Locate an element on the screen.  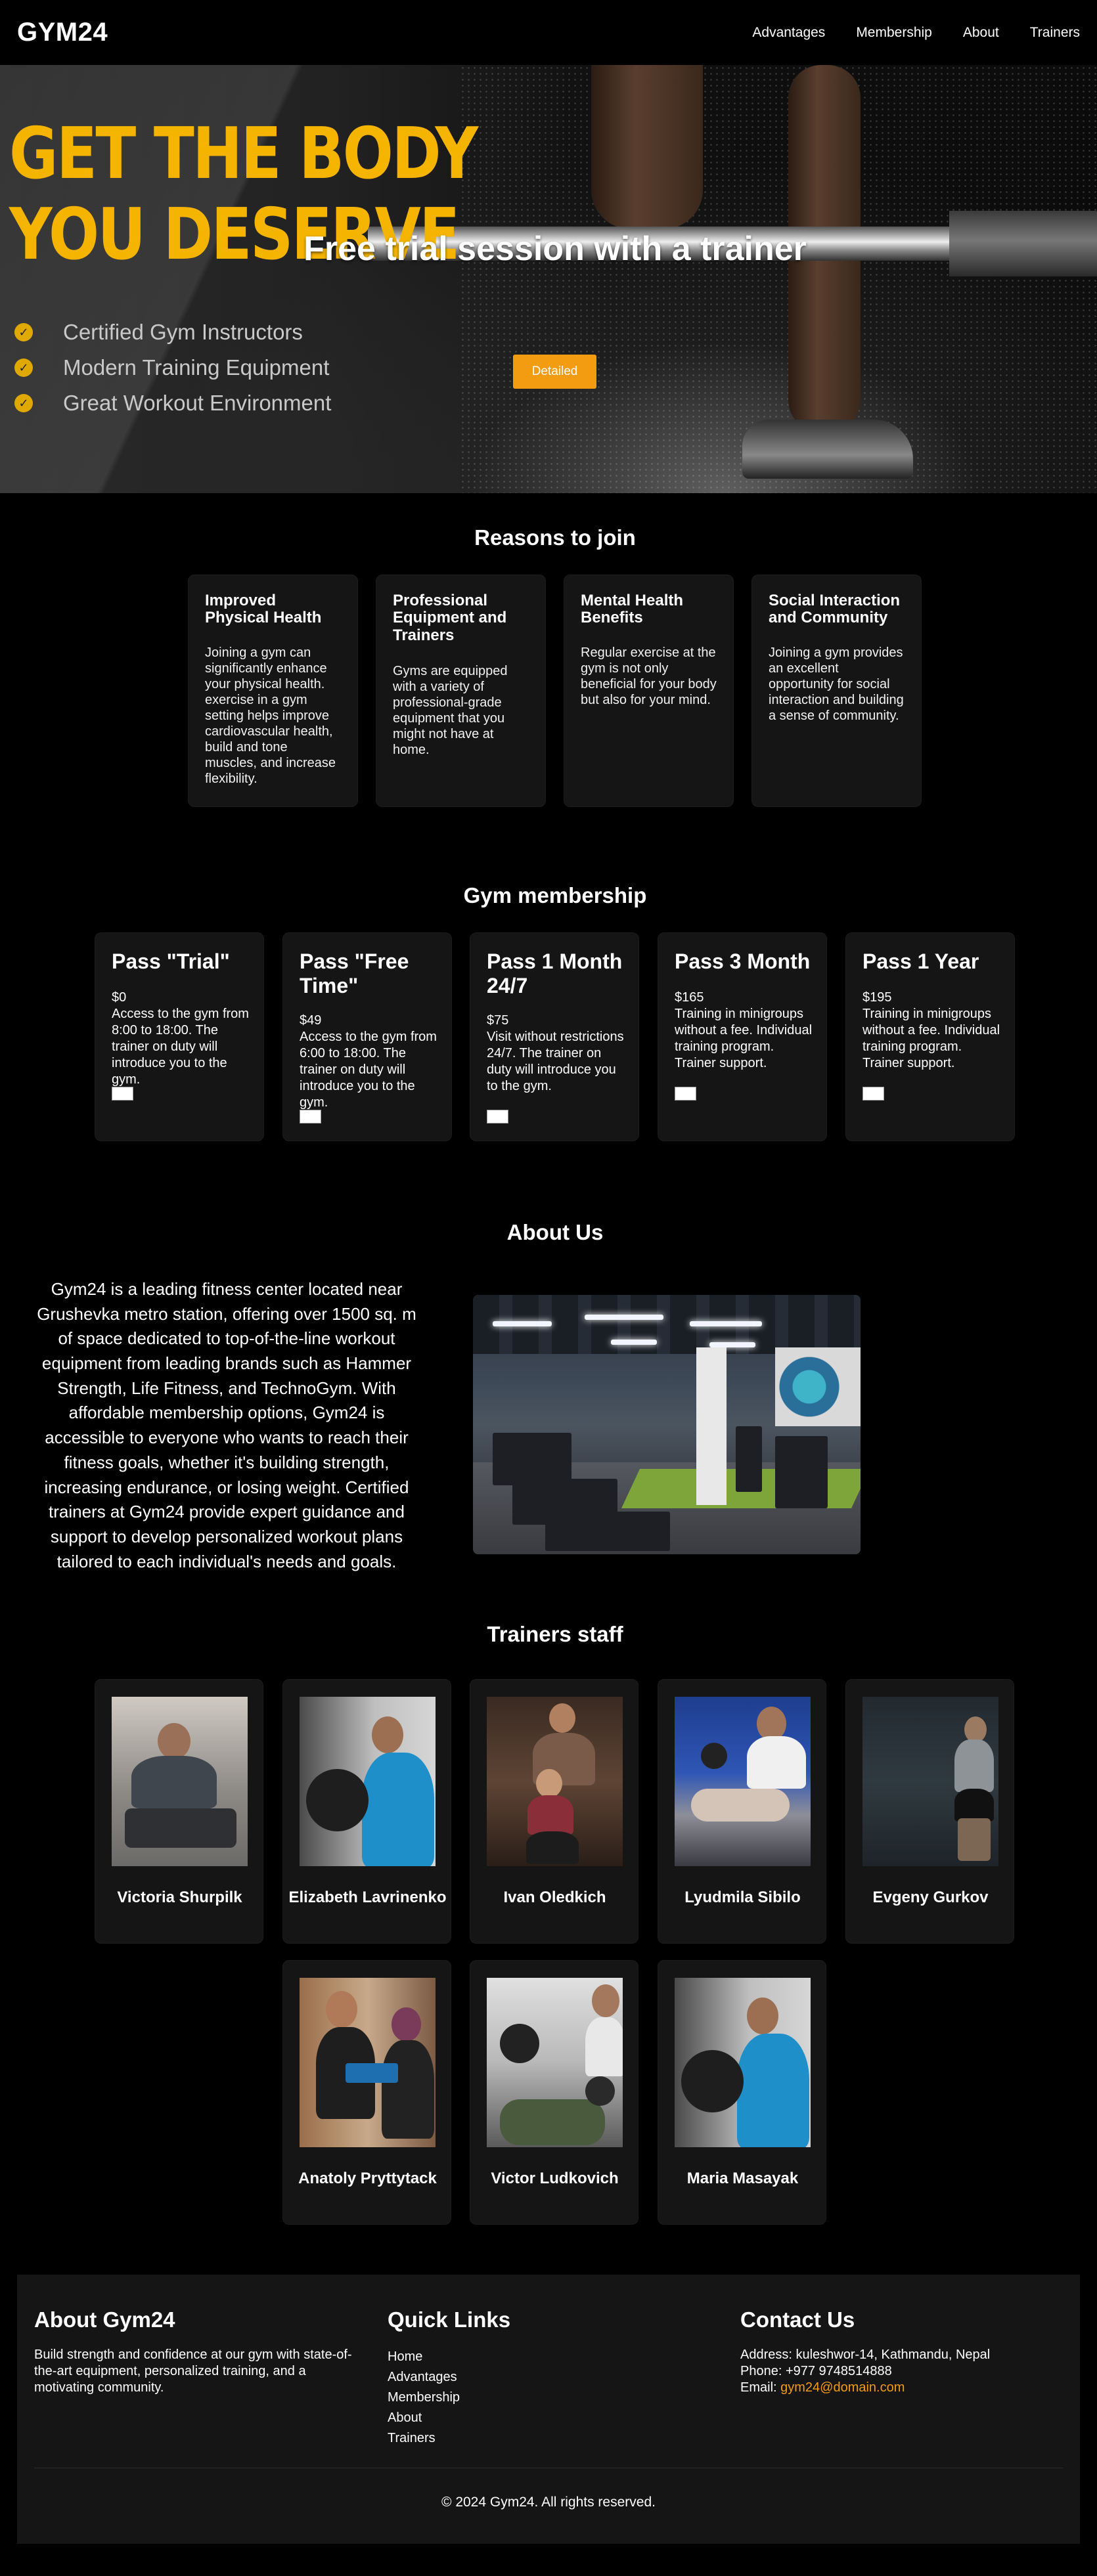
checklist-text: Great Workout Environment is located at coordinates (197, 403).